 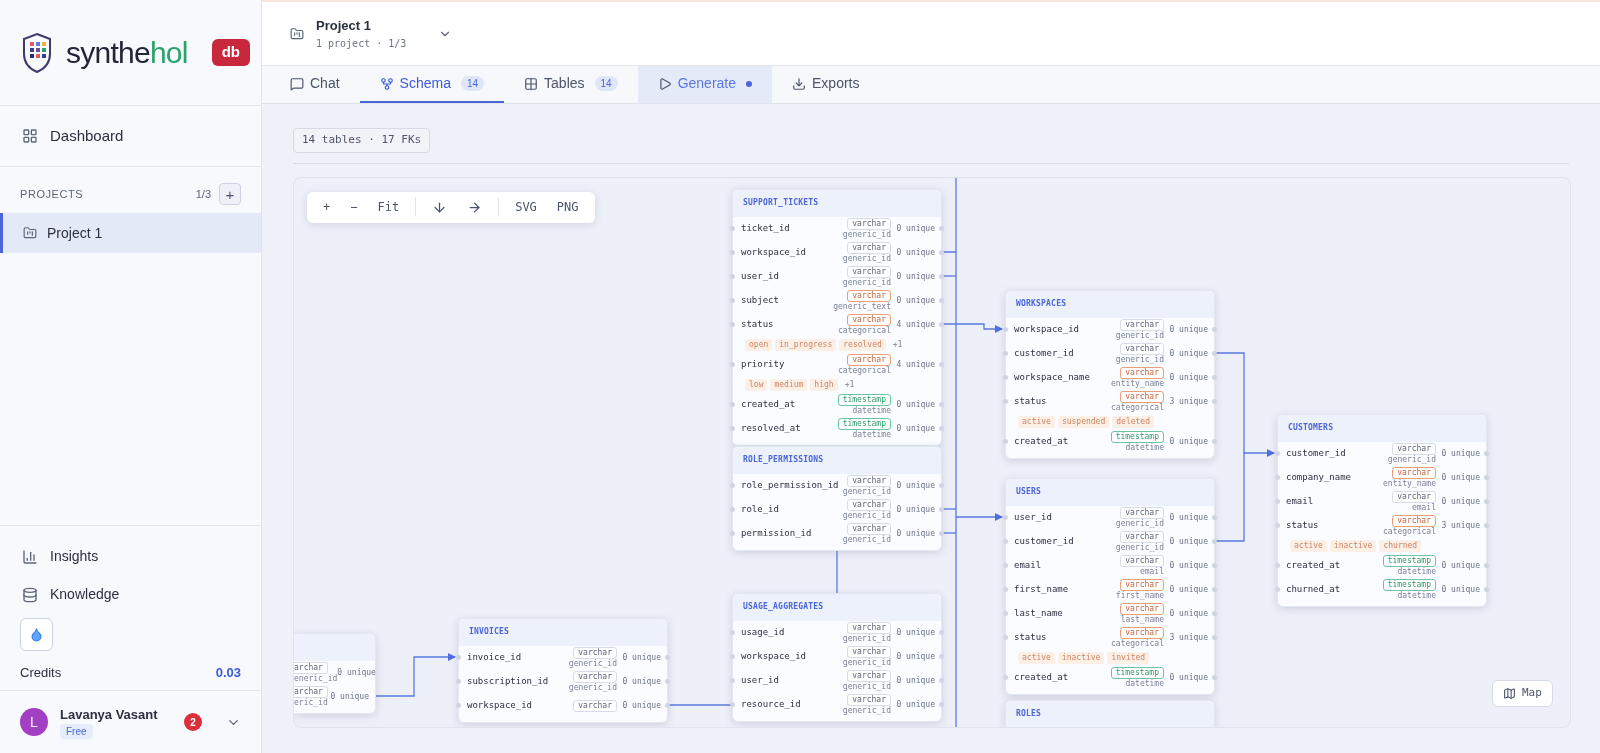 I want to click on tab: Chat, so click(x=315, y=84).